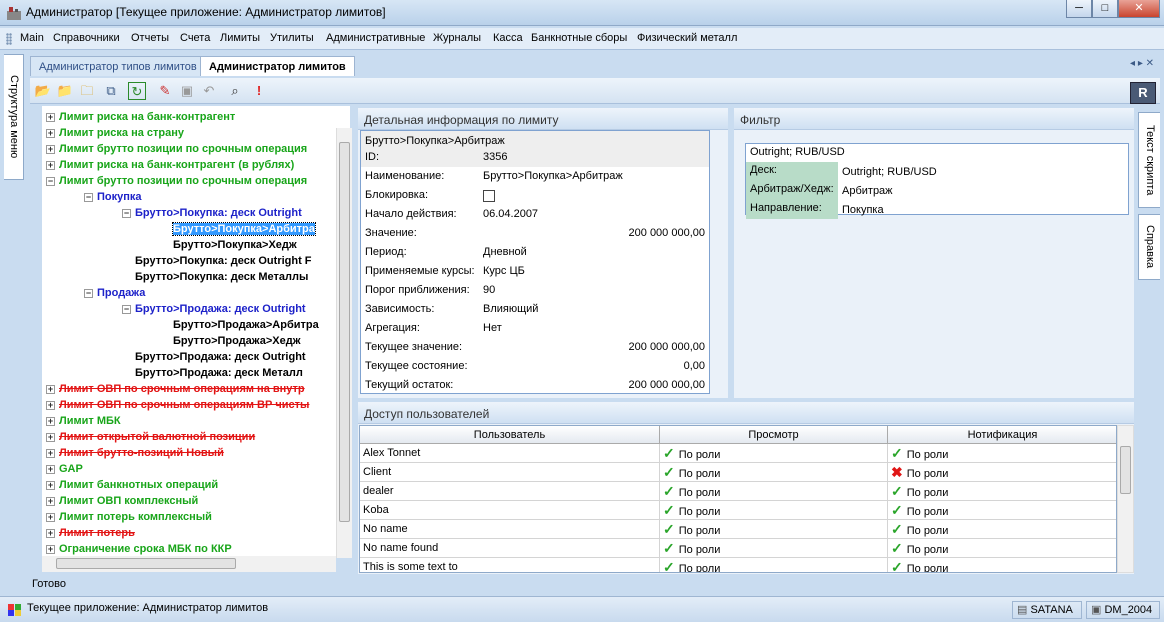 Image resolution: width=1164 pixels, height=622 pixels. I want to click on tab-limits-admin: Администратор лимитов, so click(277, 66).